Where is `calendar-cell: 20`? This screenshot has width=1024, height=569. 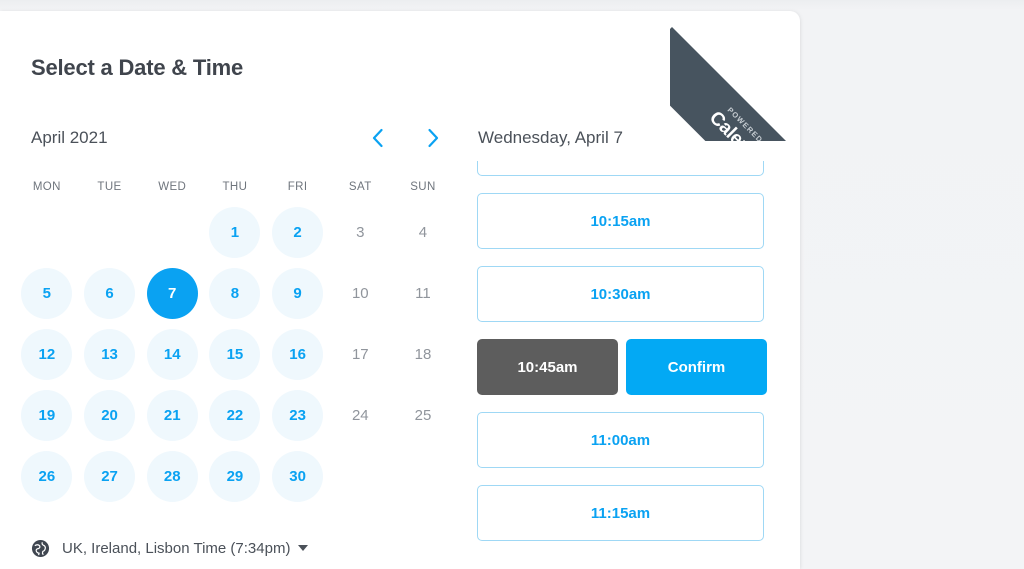 calendar-cell: 20 is located at coordinates (109, 415).